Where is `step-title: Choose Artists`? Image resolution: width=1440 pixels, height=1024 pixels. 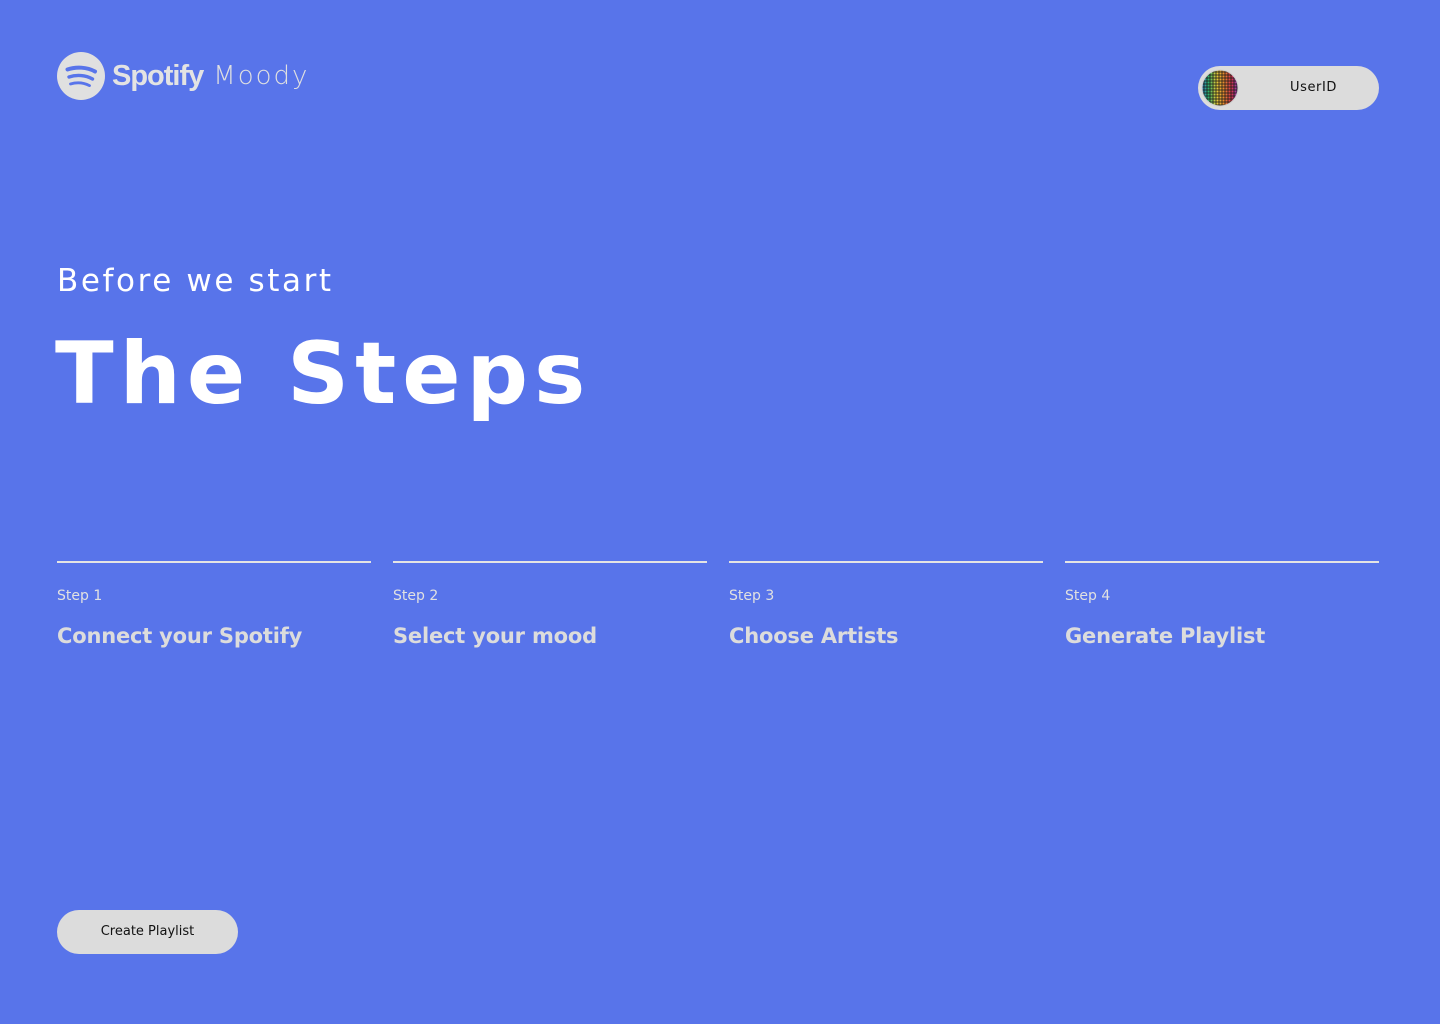 step-title: Choose Artists is located at coordinates (814, 636).